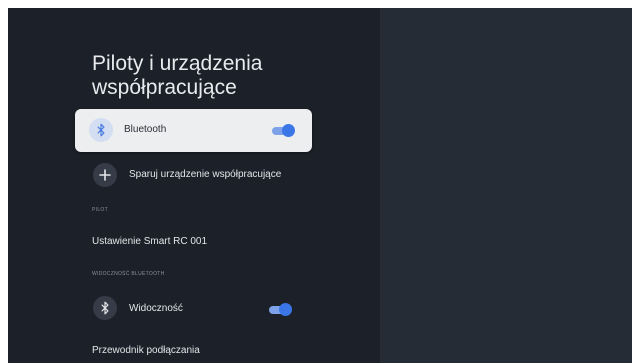  What do you see at coordinates (105, 175) in the screenshot?
I see `plus-icon` at bounding box center [105, 175].